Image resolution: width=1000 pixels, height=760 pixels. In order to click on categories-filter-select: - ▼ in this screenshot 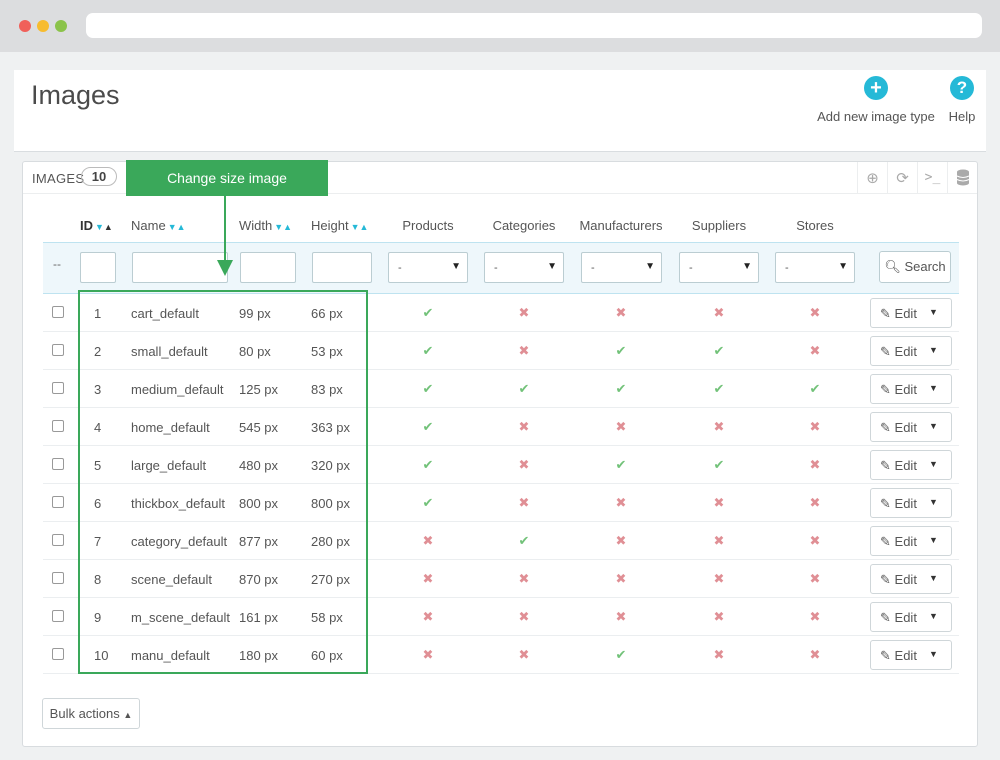, I will do `click(524, 267)`.